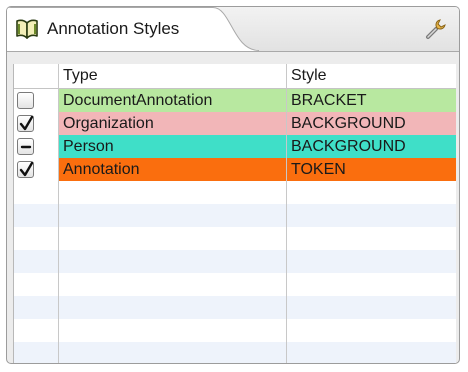 This screenshot has width=468, height=372. I want to click on view-tab-bar: Annotation Styles, so click(233, 29).